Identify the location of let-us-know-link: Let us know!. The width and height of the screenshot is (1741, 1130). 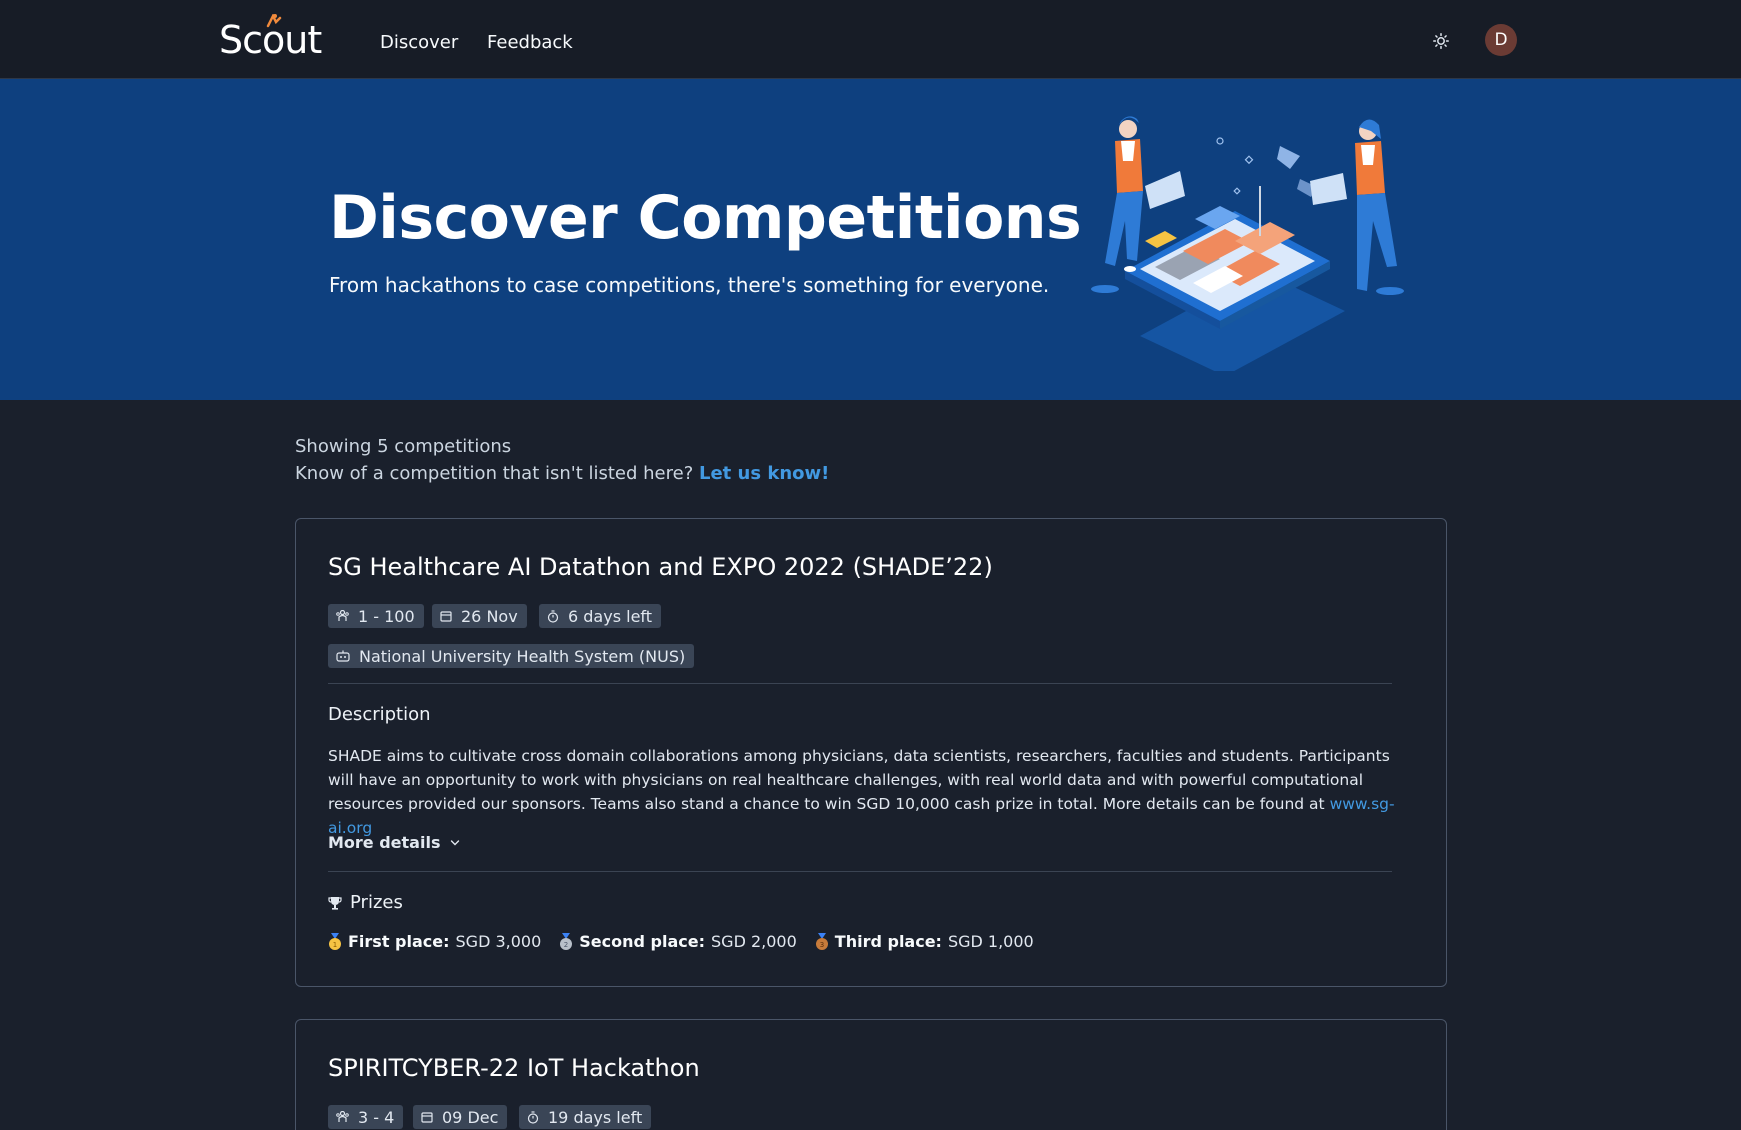
(764, 473).